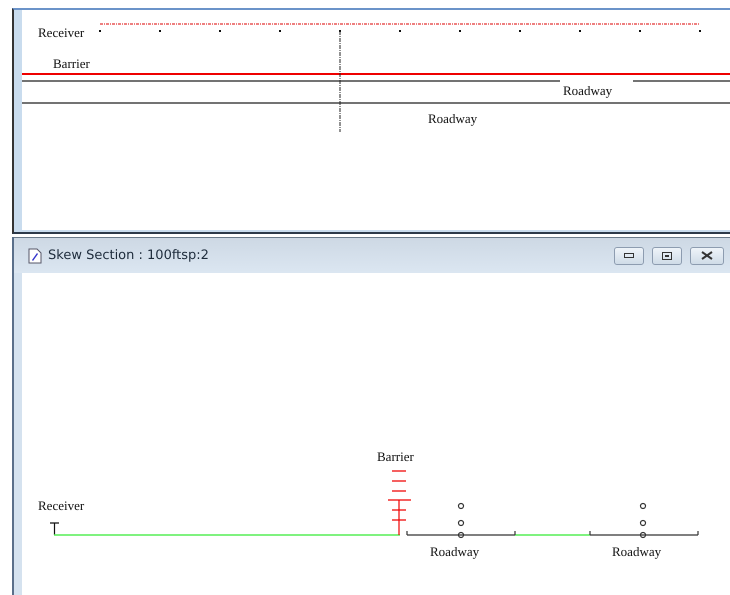 This screenshot has height=595, width=730. I want to click on document-icon, so click(35, 256).